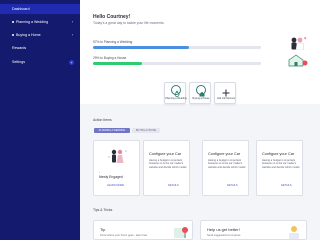  I want to click on progress-bar-wedding, so click(177, 47).